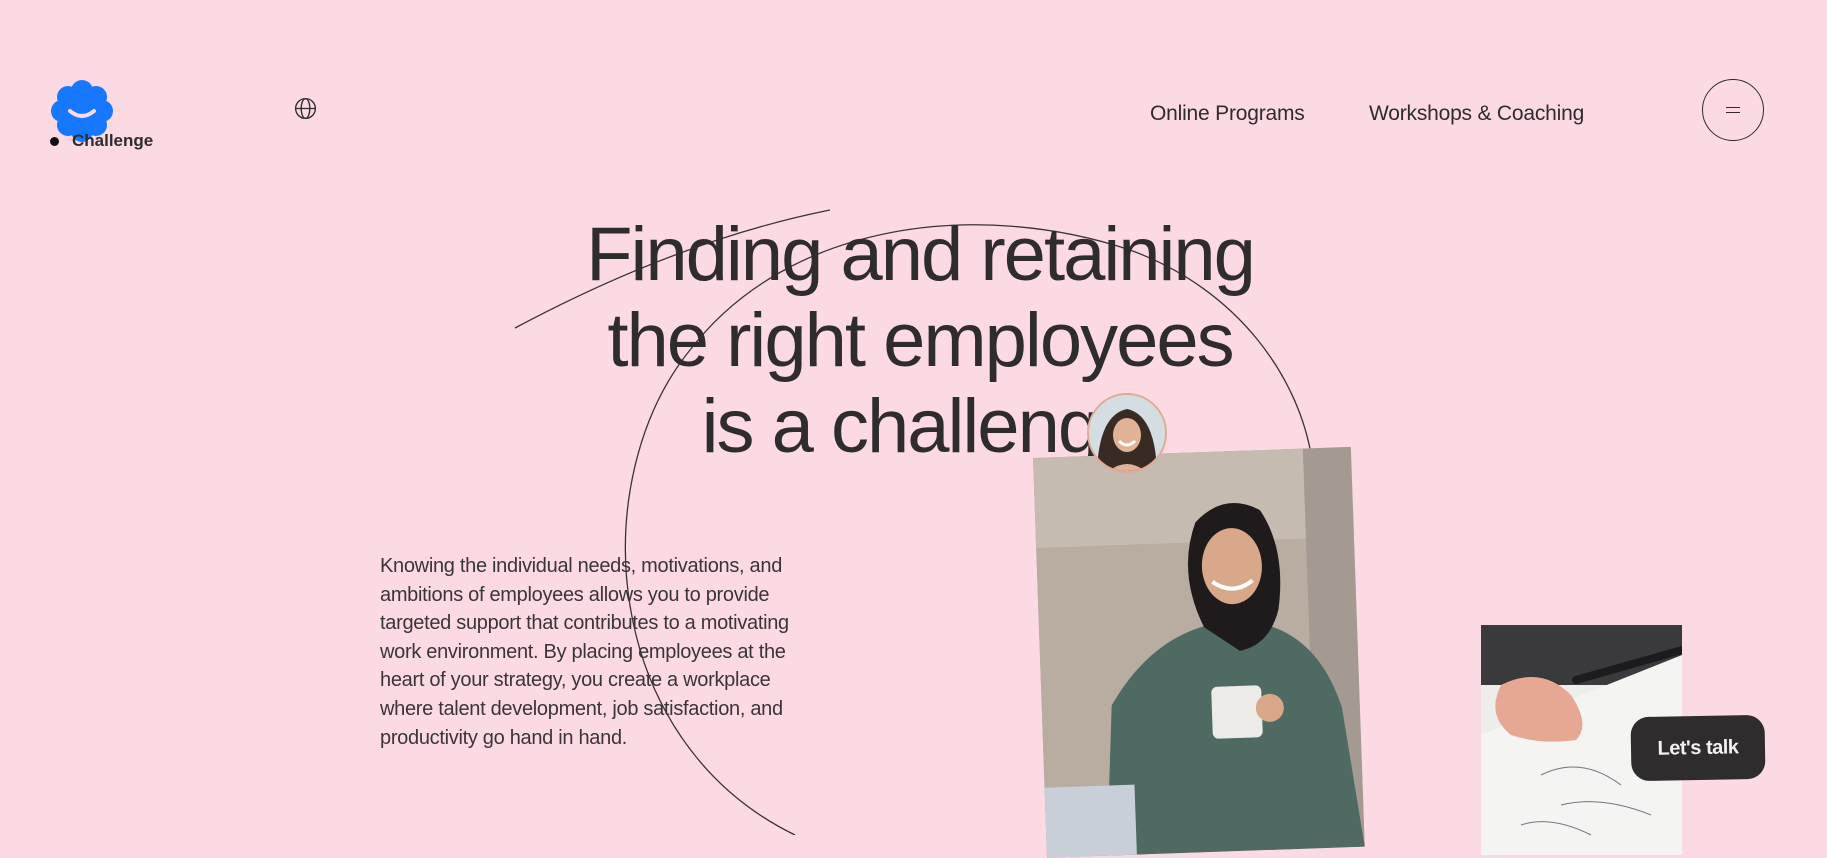 The width and height of the screenshot is (1827, 858). What do you see at coordinates (921, 254) in the screenshot?
I see `headline-line-1: Finding and retaining` at bounding box center [921, 254].